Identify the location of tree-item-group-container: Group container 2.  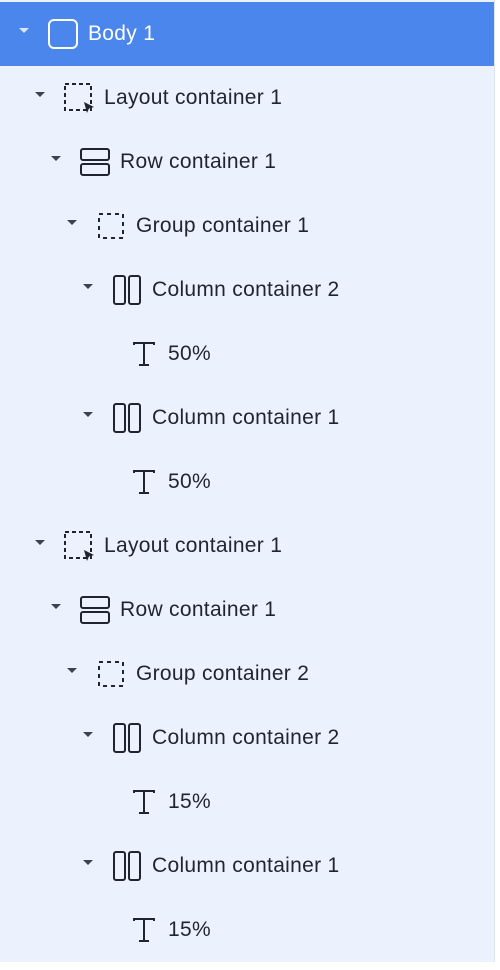
(247, 674).